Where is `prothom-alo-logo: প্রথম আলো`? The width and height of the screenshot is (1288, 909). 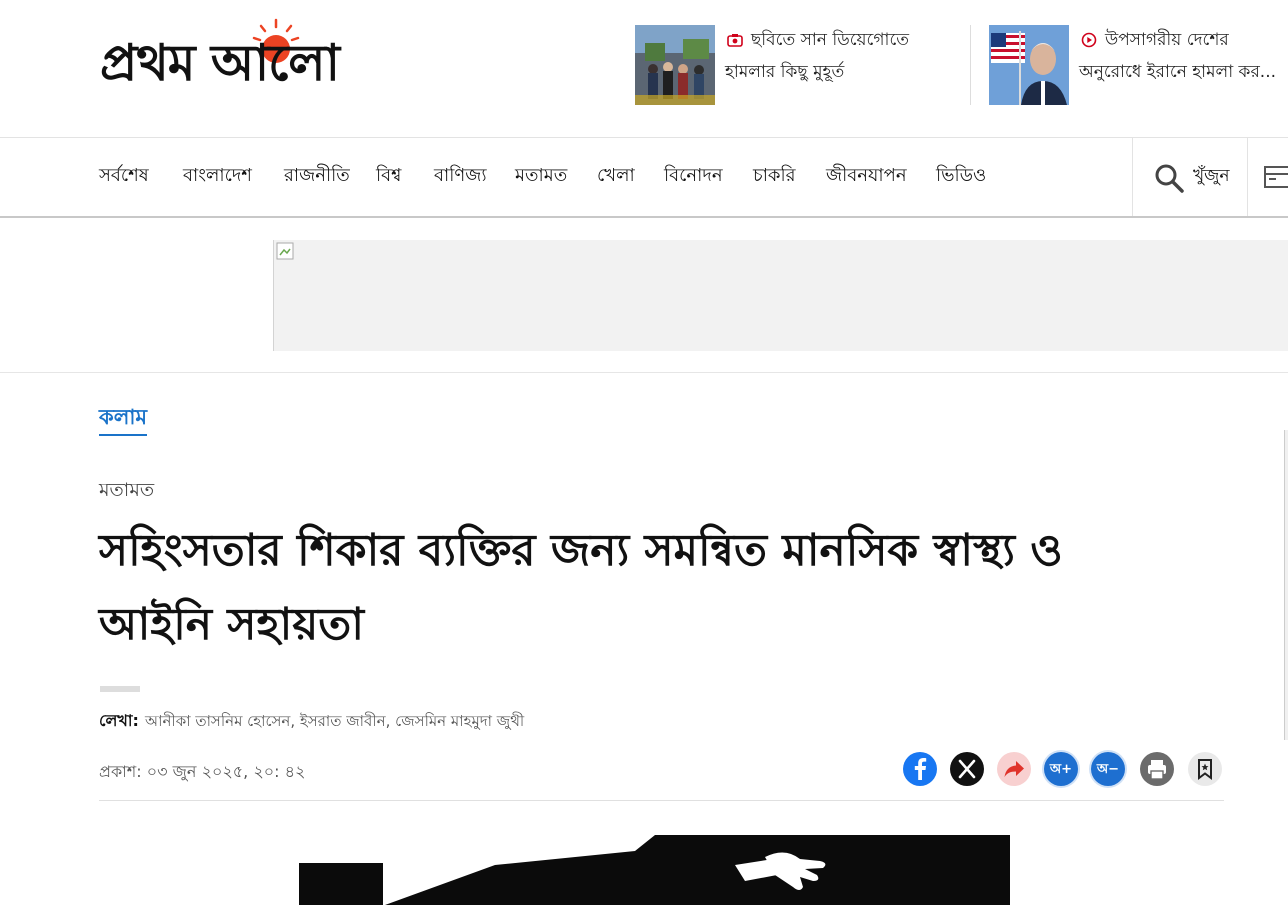 prothom-alo-logo: প্রথম আলো is located at coordinates (270, 59).